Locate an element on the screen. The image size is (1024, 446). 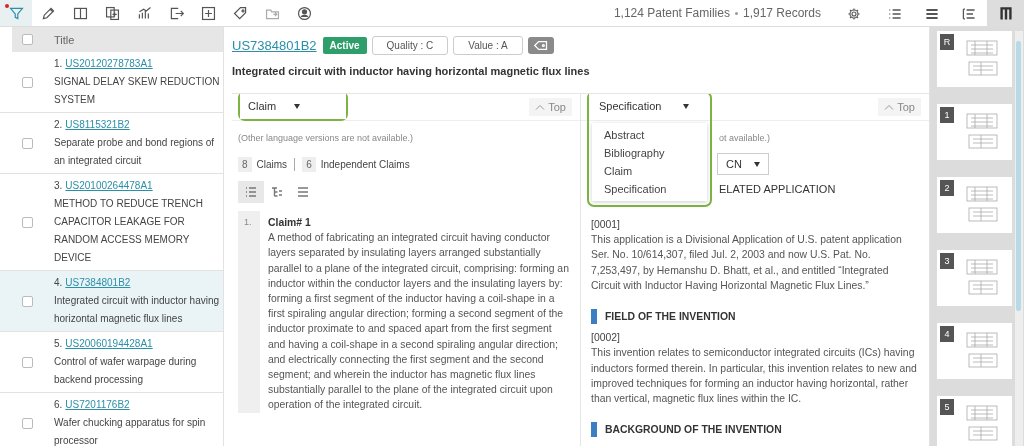
result-row: 1. US20120278783A1 SIGNAL DELAY SKEW REDUCTION SYSTEM is located at coordinates (111, 82).